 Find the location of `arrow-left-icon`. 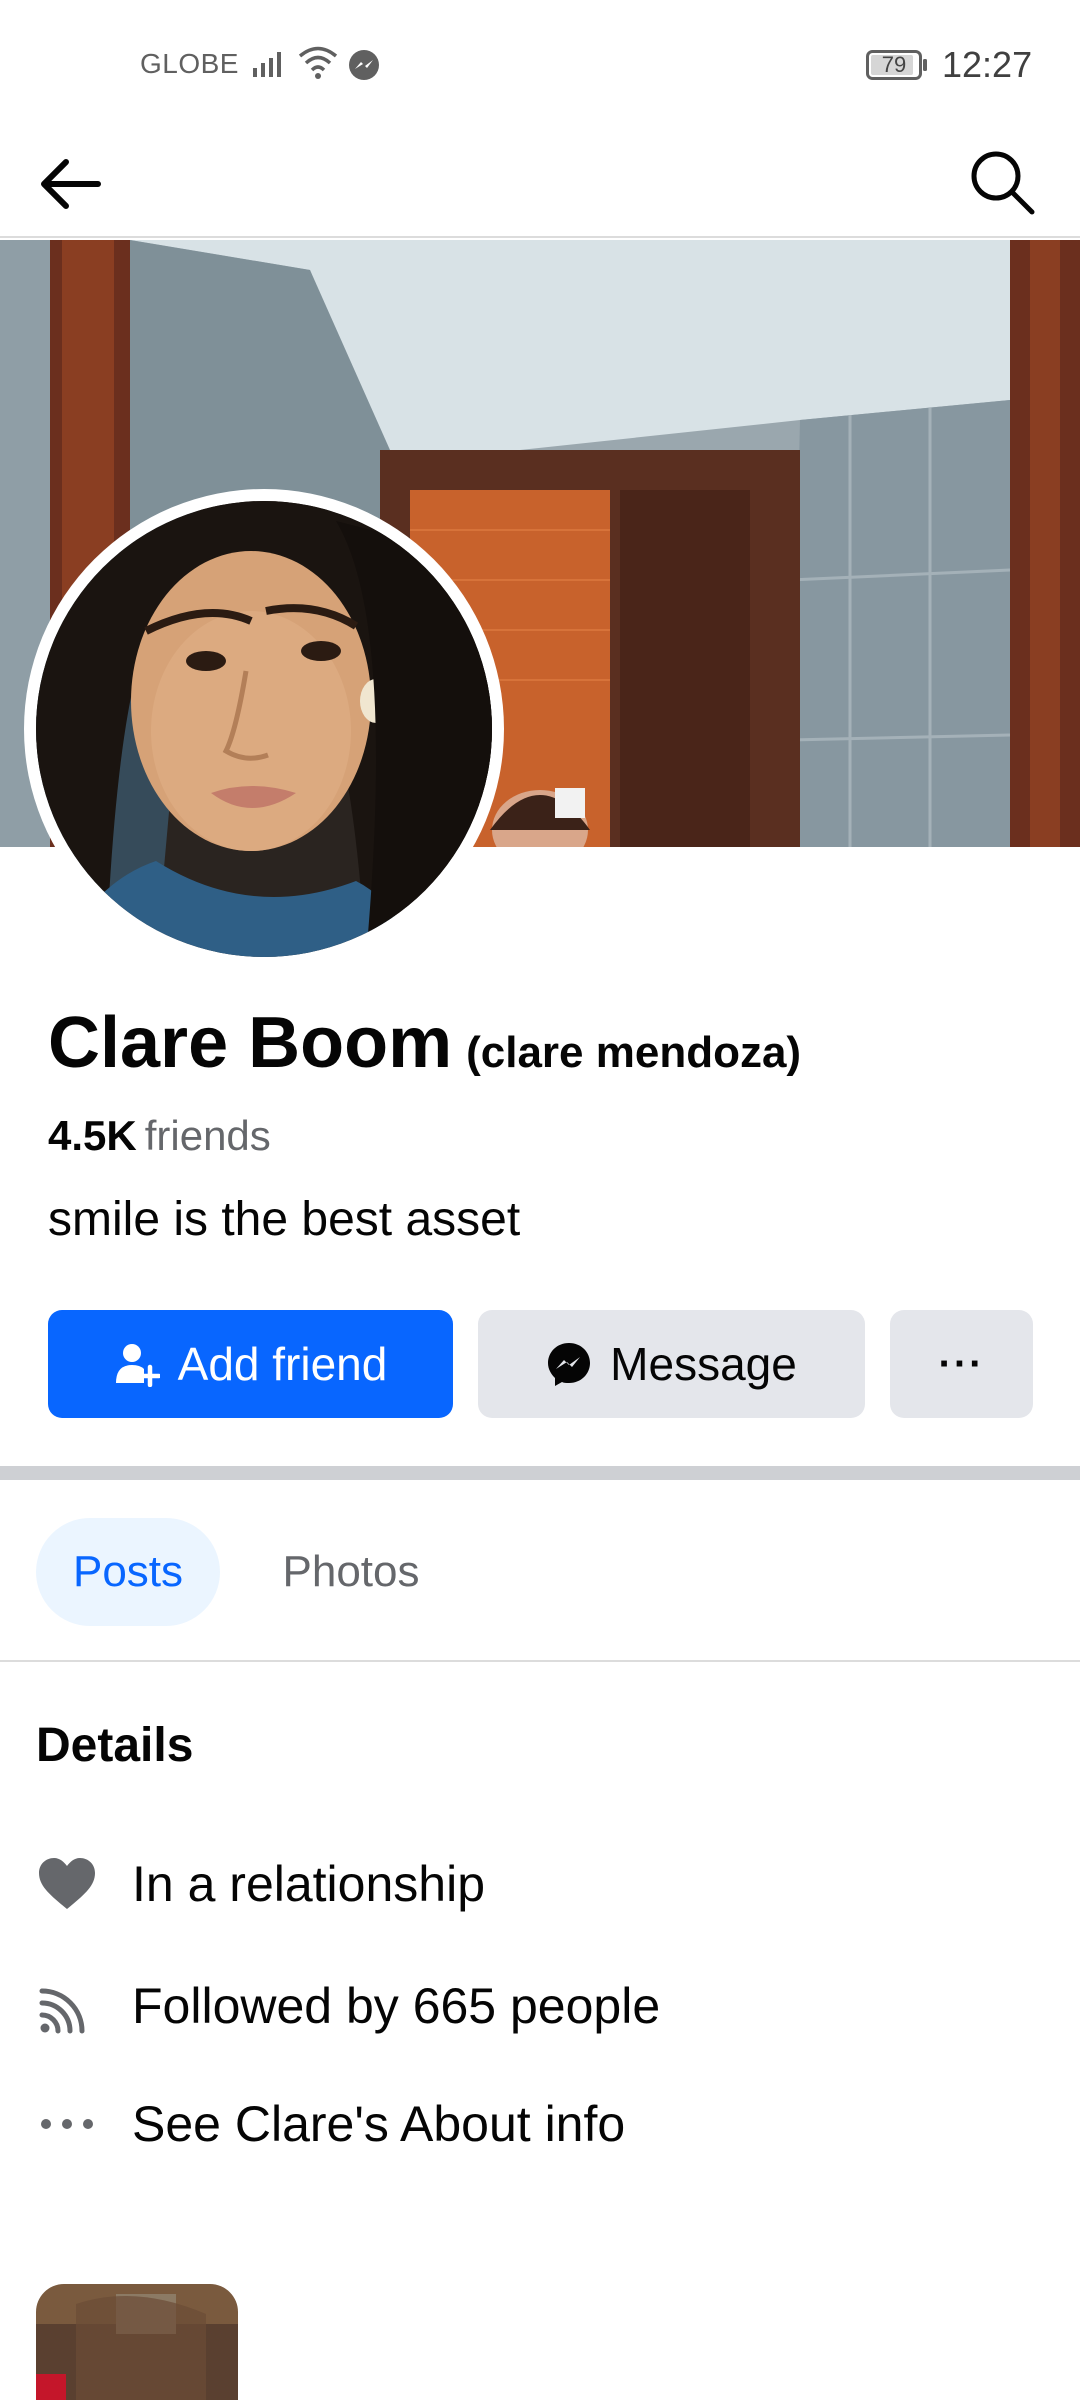

arrow-left-icon is located at coordinates (71, 184).